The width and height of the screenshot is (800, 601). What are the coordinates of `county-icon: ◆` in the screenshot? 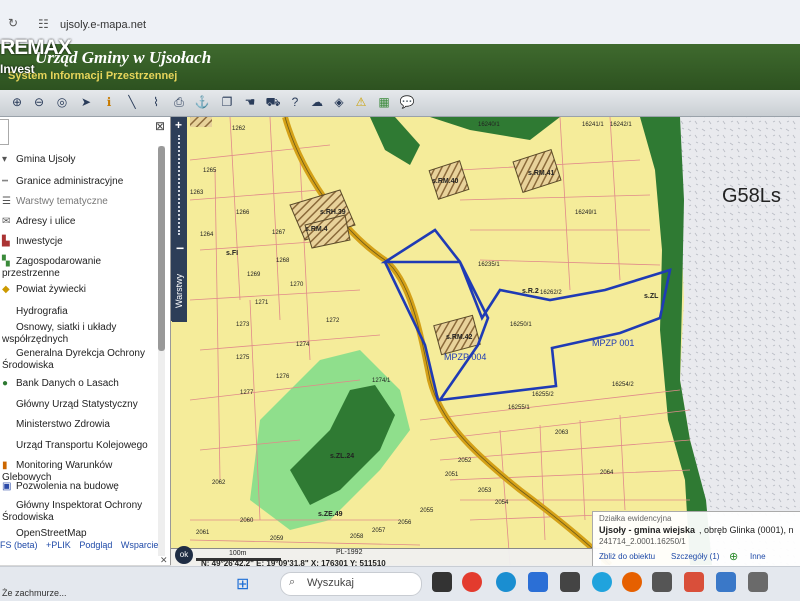 It's located at (6, 289).